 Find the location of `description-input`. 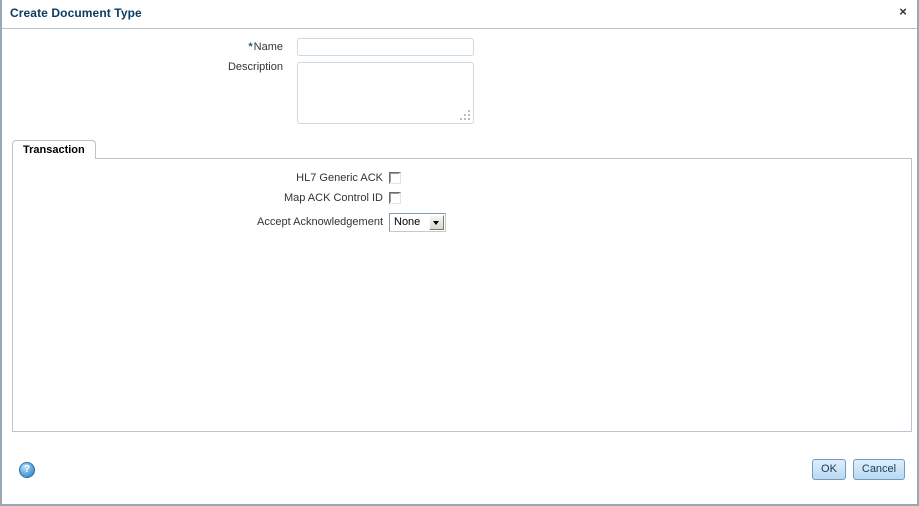

description-input is located at coordinates (385, 93).